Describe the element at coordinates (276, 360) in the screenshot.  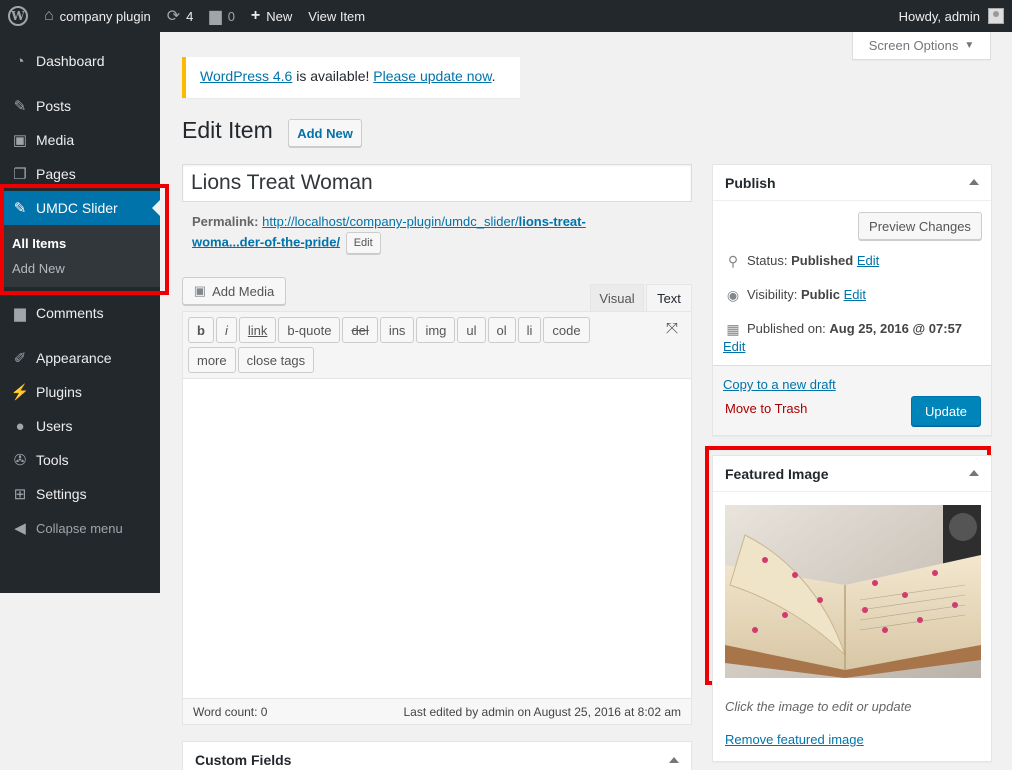
I see `qt-close-tags-button: close tags` at that location.